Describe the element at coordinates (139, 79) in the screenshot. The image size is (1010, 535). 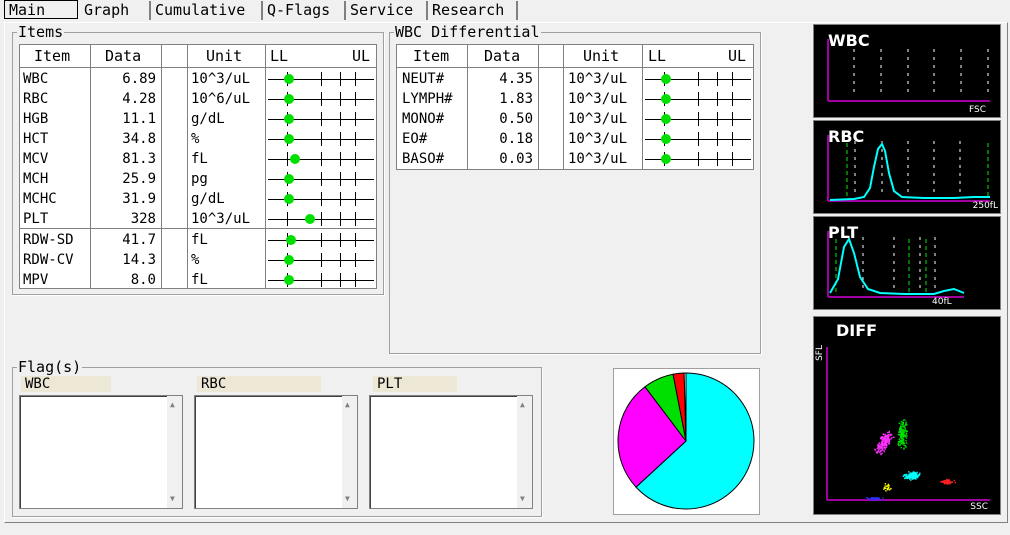
I see `row-data-value: 6.89` at that location.